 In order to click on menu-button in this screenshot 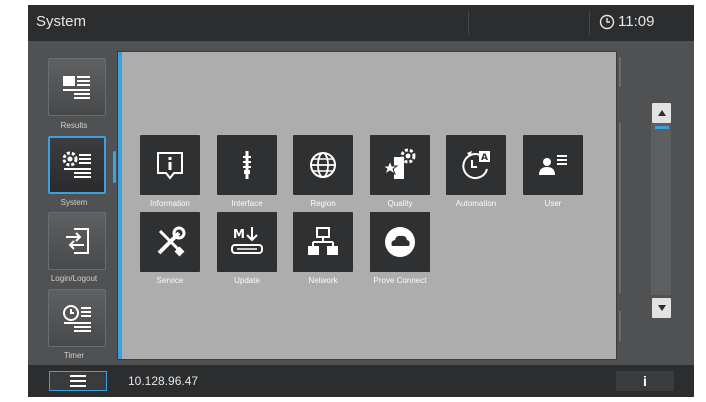, I will do `click(78, 381)`.